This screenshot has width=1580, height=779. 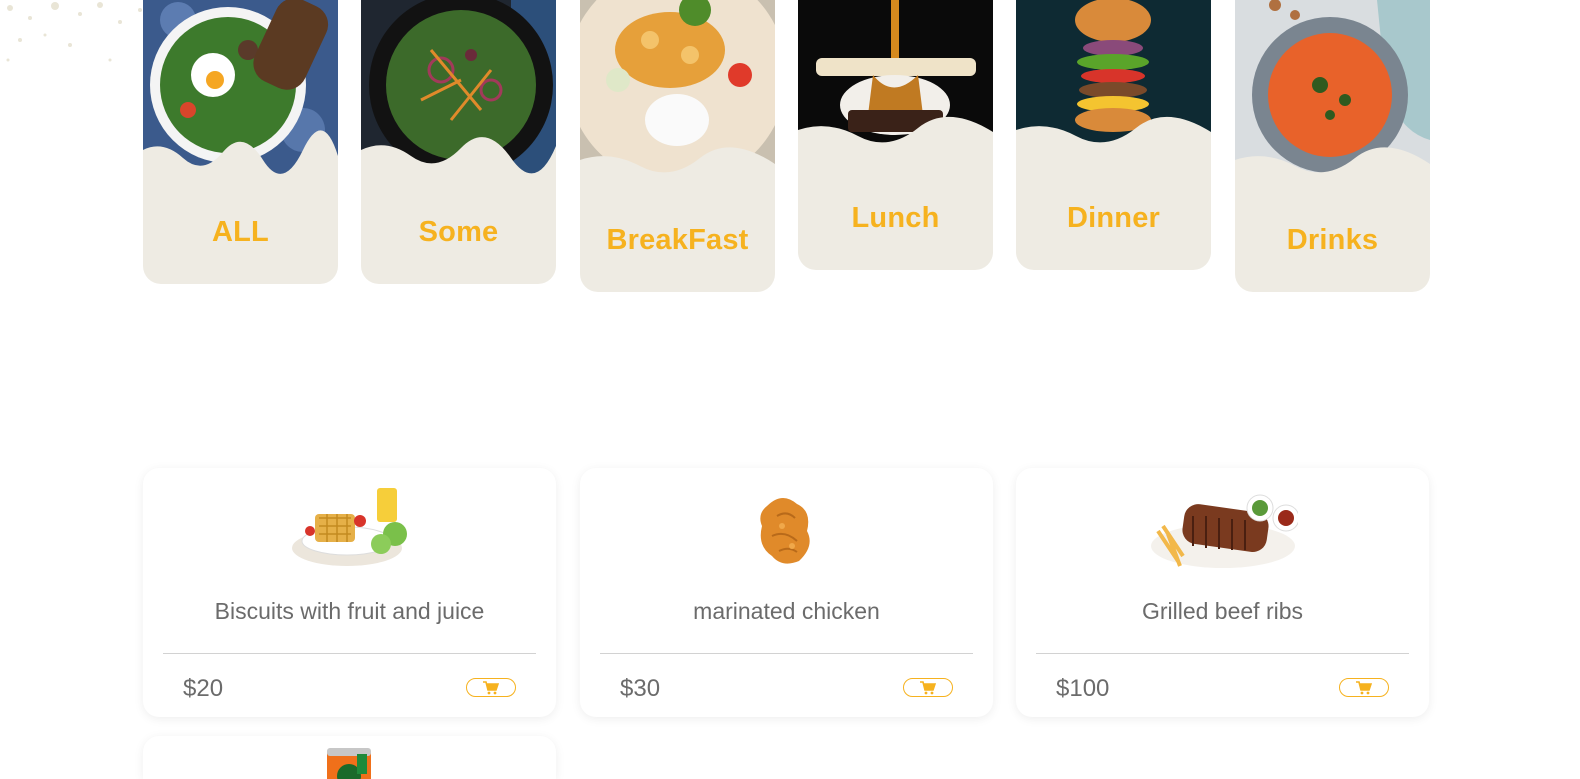 What do you see at coordinates (1113, 80) in the screenshot?
I see `stacked-burger-photo` at bounding box center [1113, 80].